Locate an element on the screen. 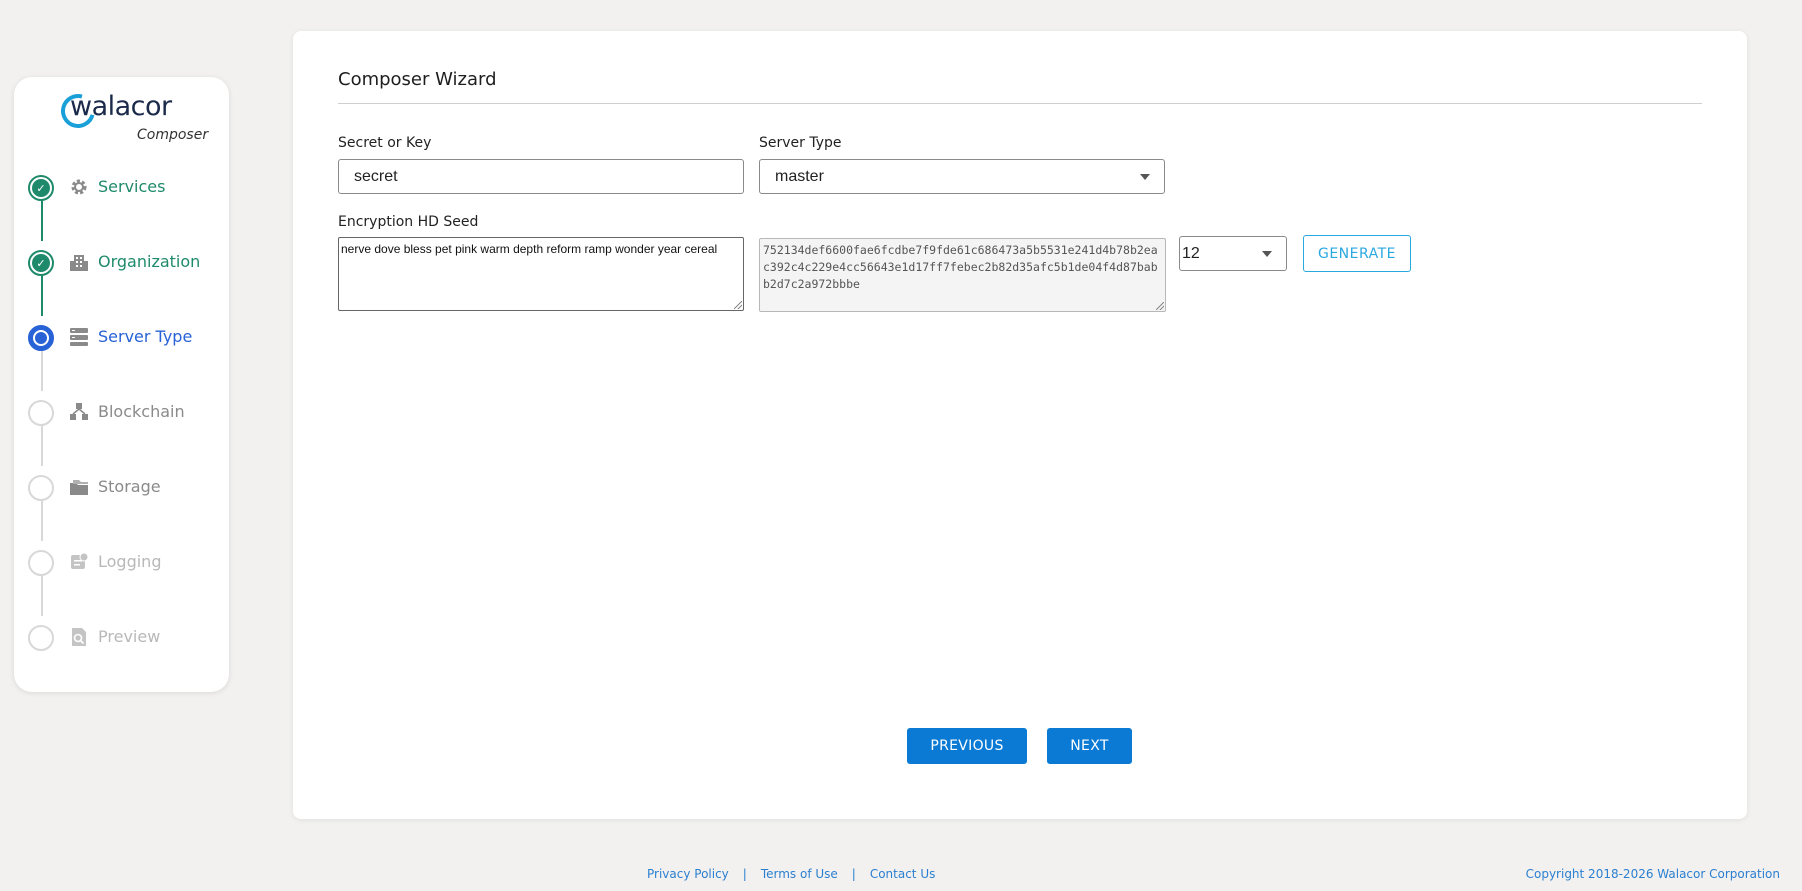 The width and height of the screenshot is (1802, 891). step-label: Server Type is located at coordinates (145, 336).